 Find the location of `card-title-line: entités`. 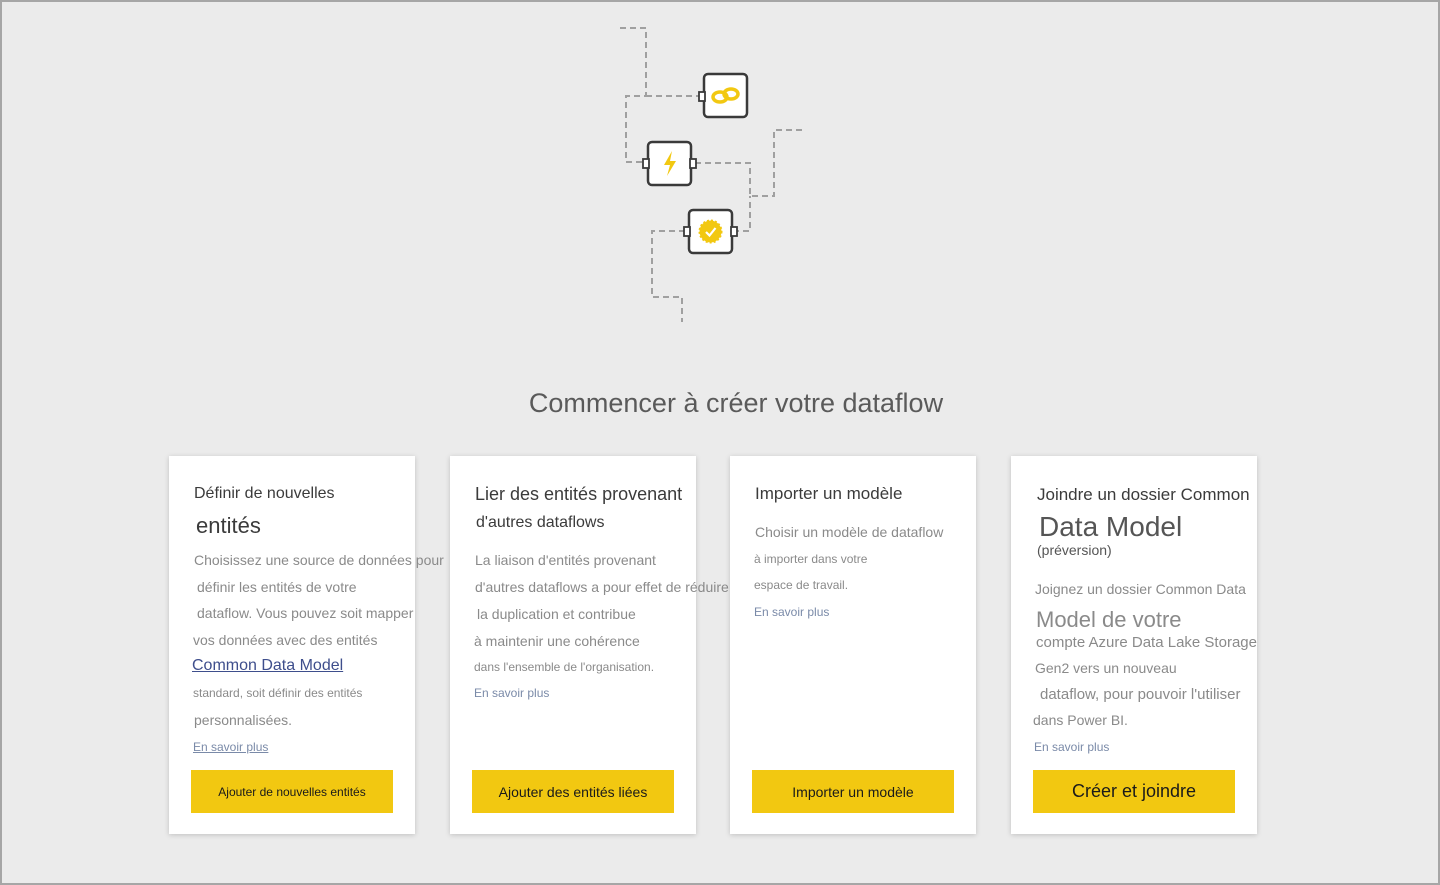

card-title-line: entités is located at coordinates (228, 525).